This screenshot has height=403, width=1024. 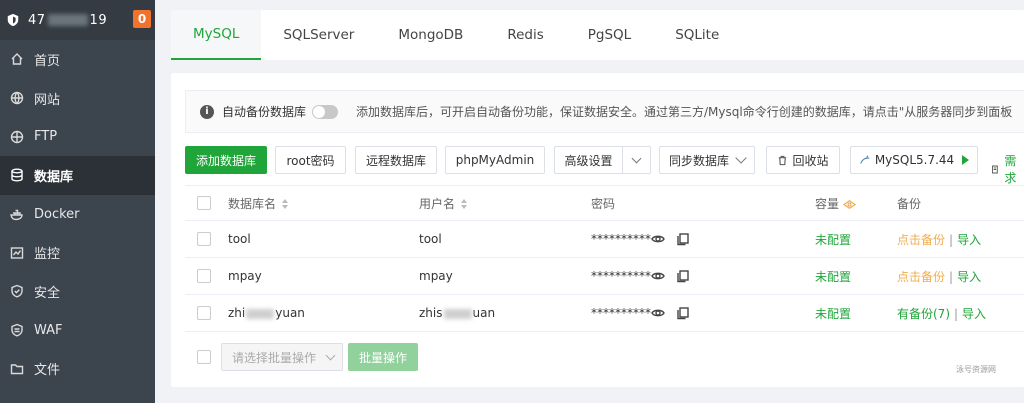 What do you see at coordinates (17, 369) in the screenshot?
I see `folder-icon` at bounding box center [17, 369].